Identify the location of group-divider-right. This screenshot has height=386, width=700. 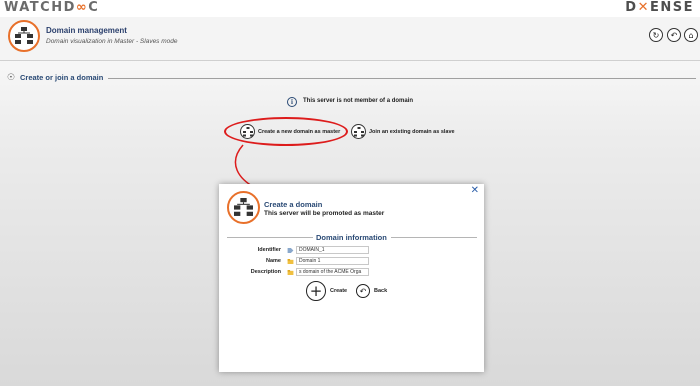
(434, 237).